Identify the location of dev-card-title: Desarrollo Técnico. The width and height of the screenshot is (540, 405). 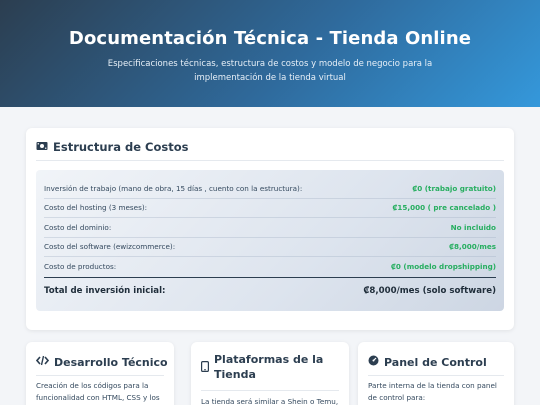
(101, 362).